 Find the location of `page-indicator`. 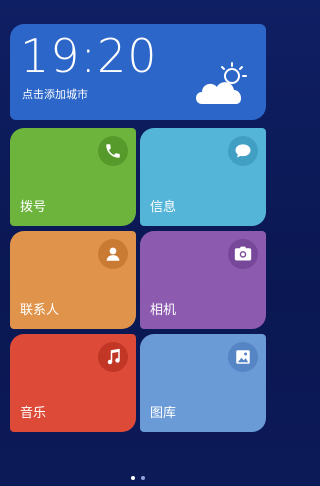

page-indicator is located at coordinates (138, 478).